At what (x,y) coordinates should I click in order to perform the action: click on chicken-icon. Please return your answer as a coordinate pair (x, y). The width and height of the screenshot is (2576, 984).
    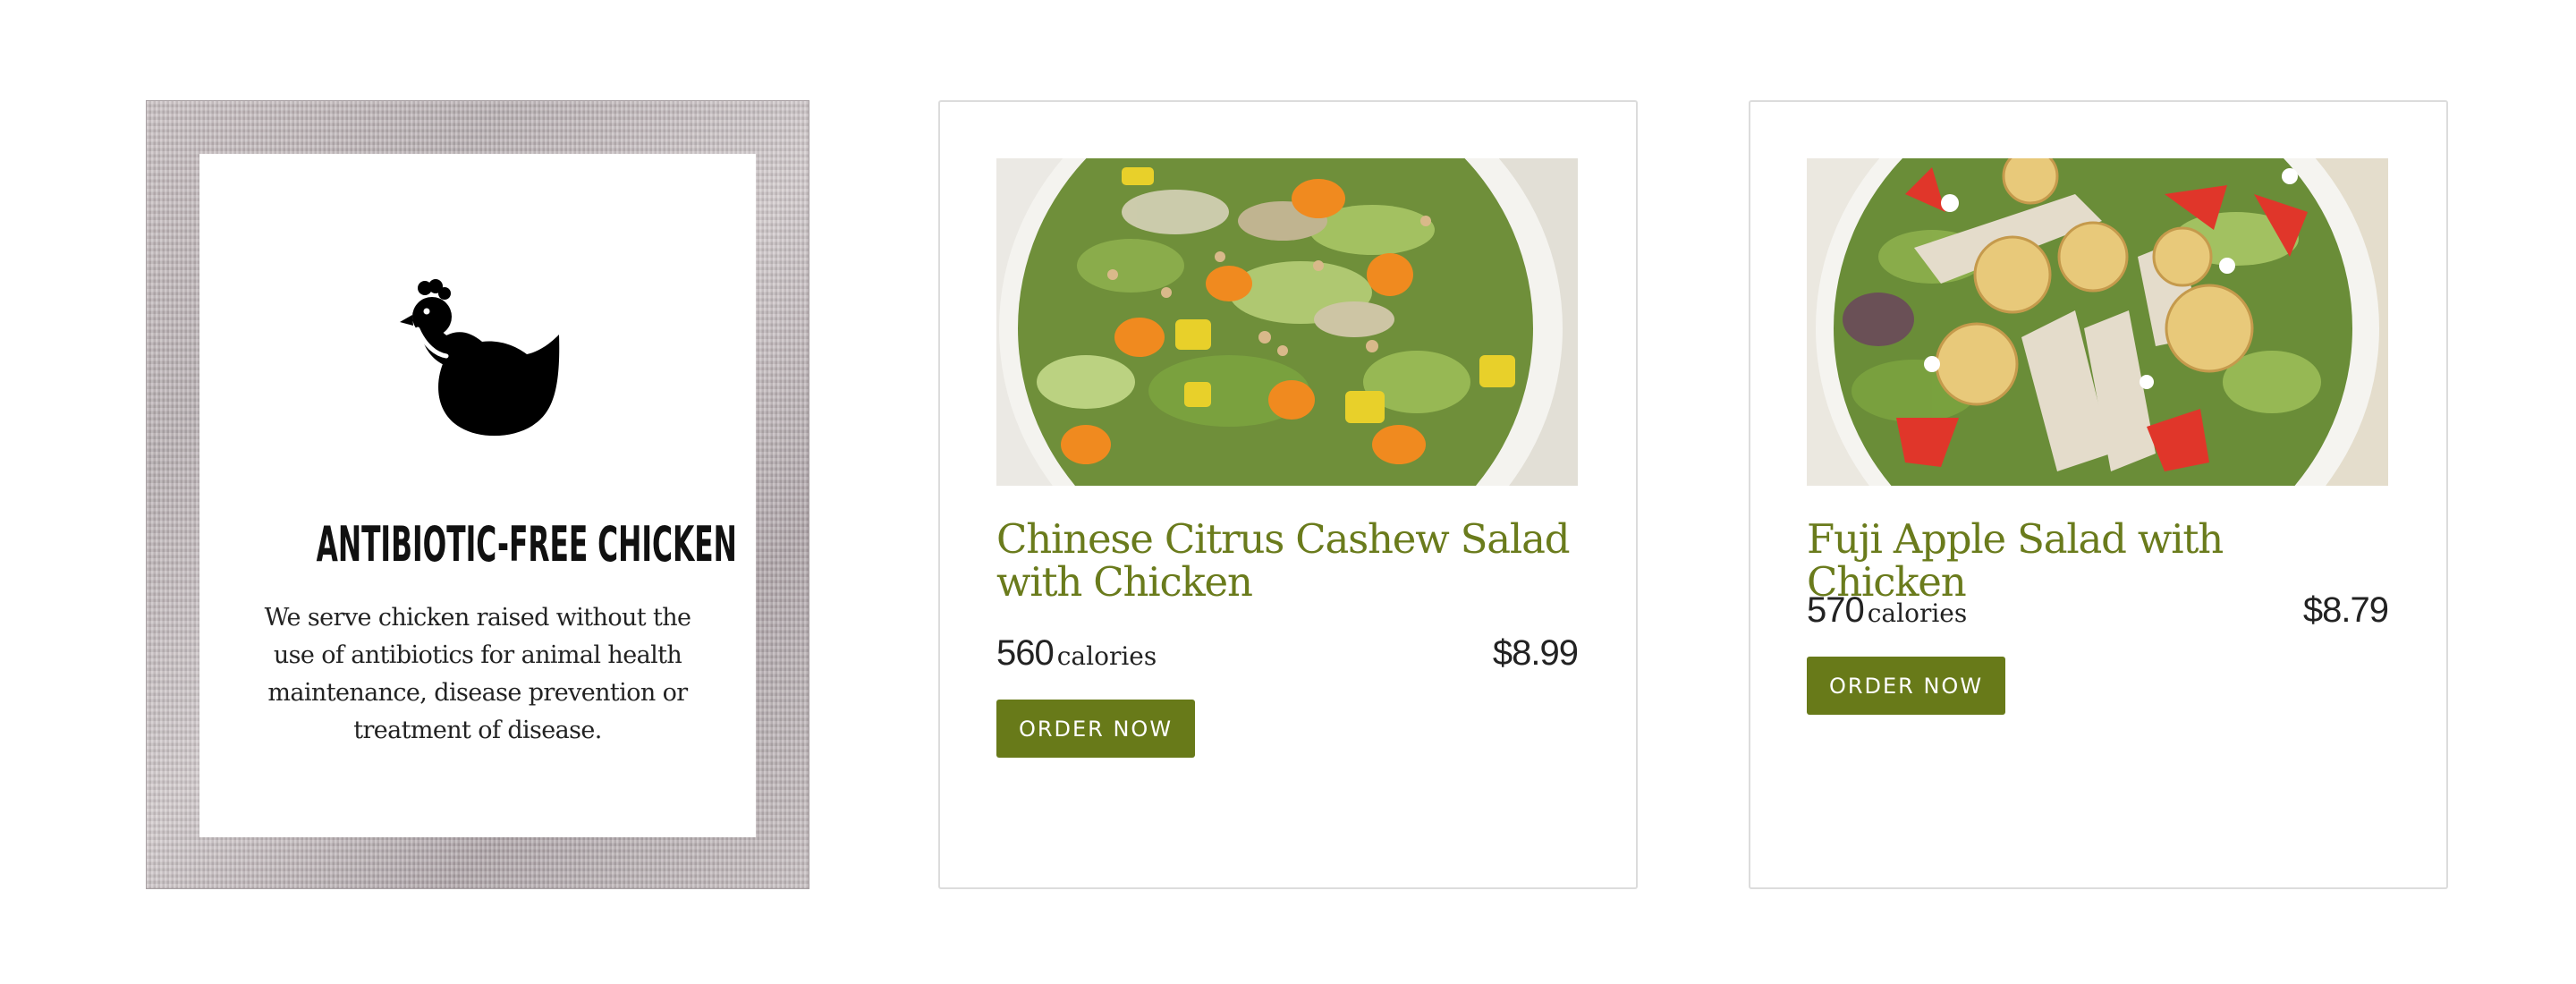
    Looking at the image, I should click on (480, 358).